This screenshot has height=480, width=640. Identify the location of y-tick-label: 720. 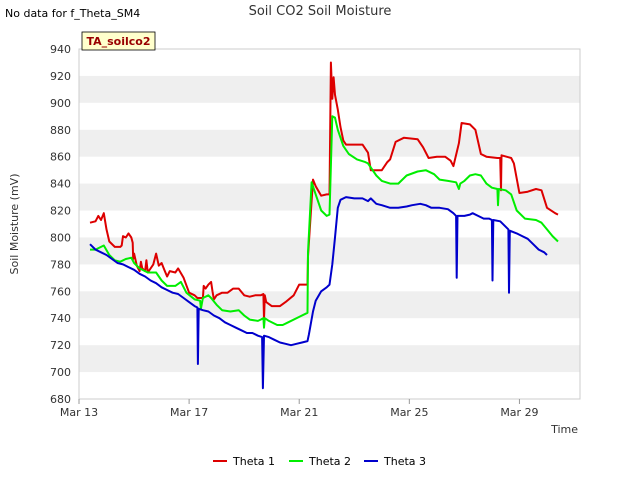
(60, 345).